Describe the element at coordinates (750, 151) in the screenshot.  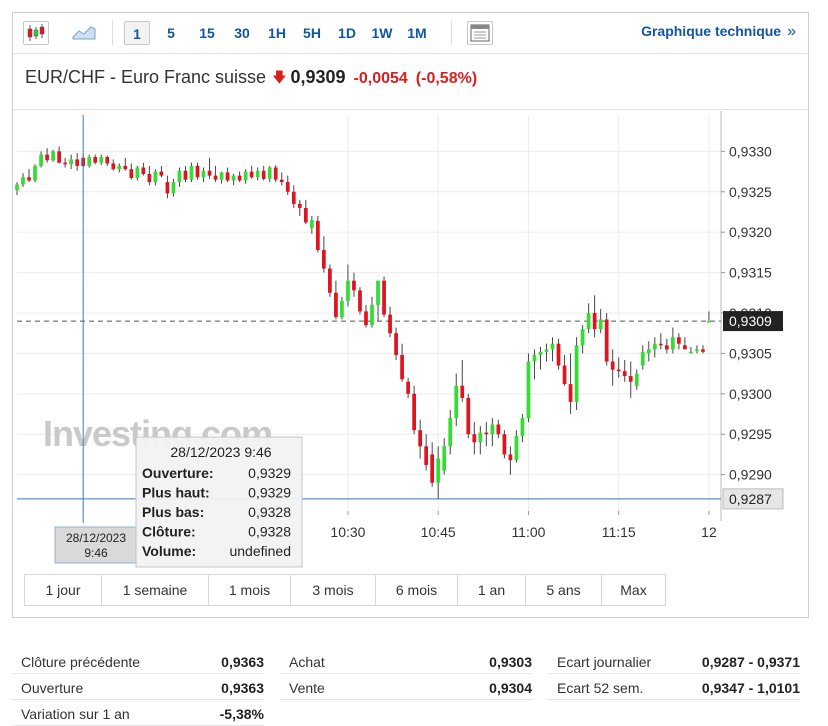
I see `y-tick-label: 0,9330` at that location.